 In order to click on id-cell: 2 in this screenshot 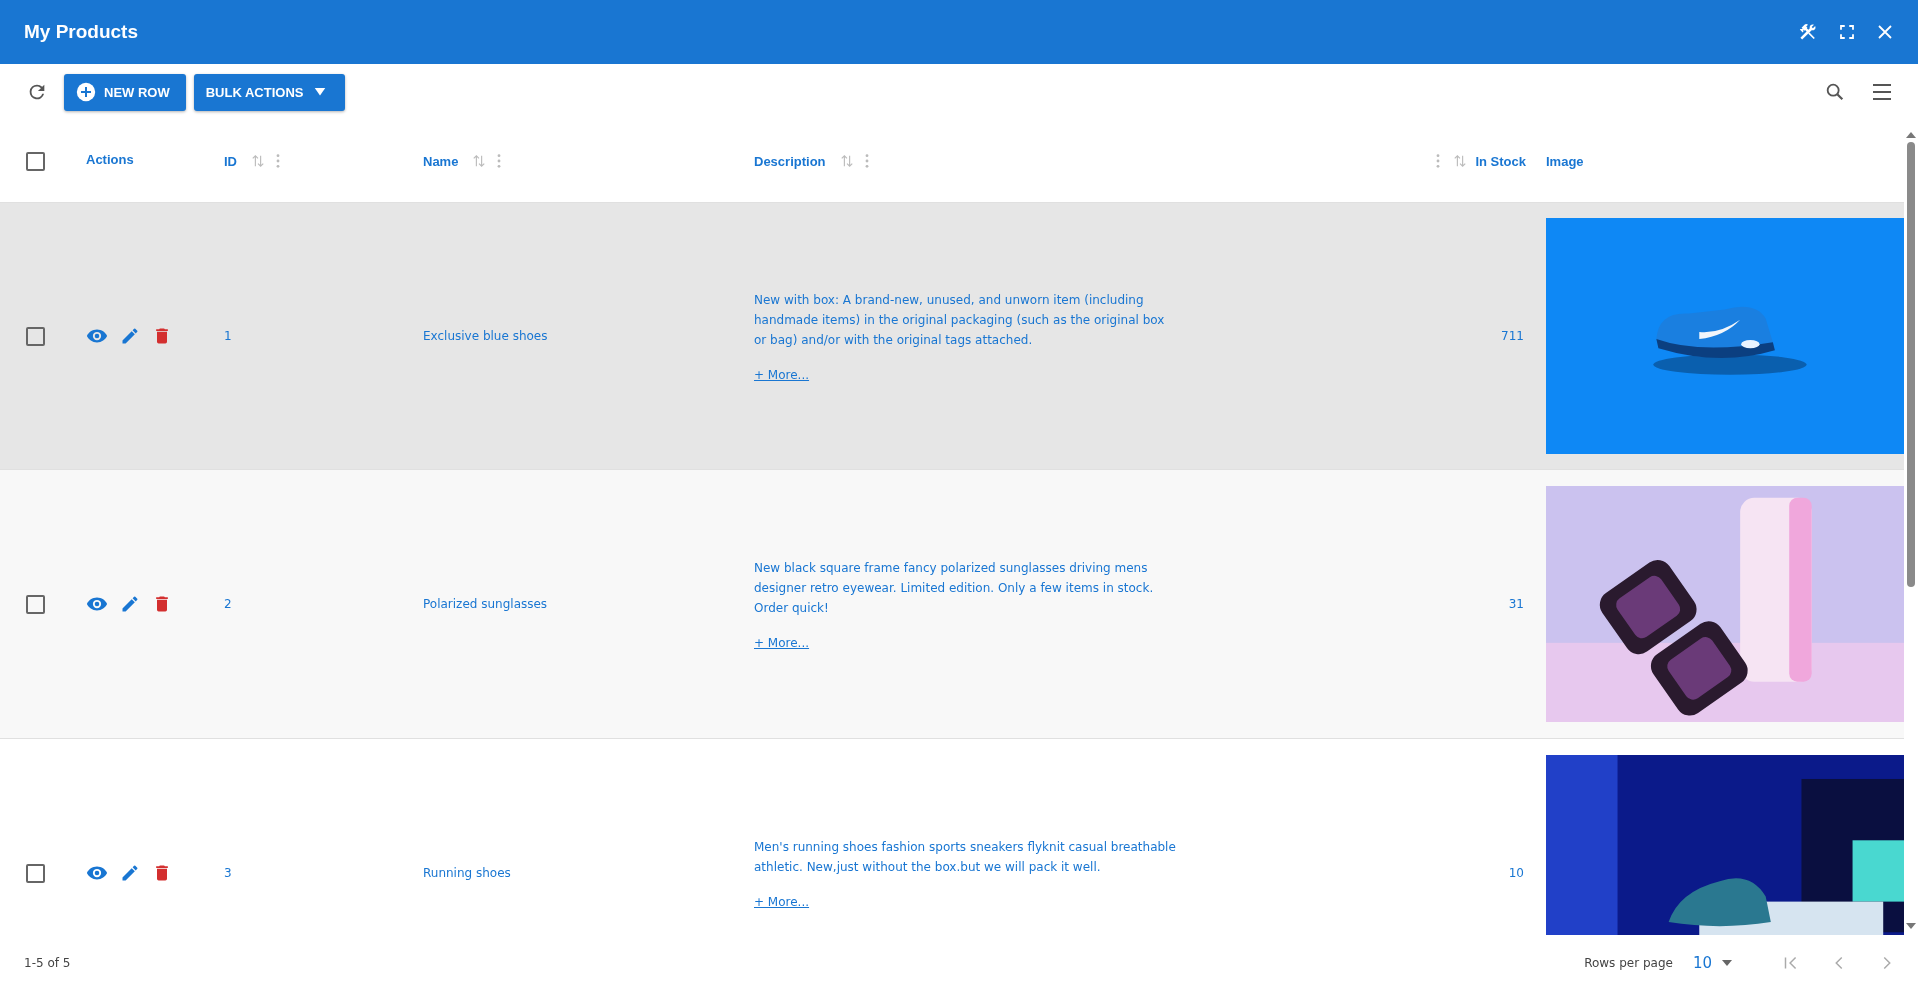, I will do `click(228, 604)`.